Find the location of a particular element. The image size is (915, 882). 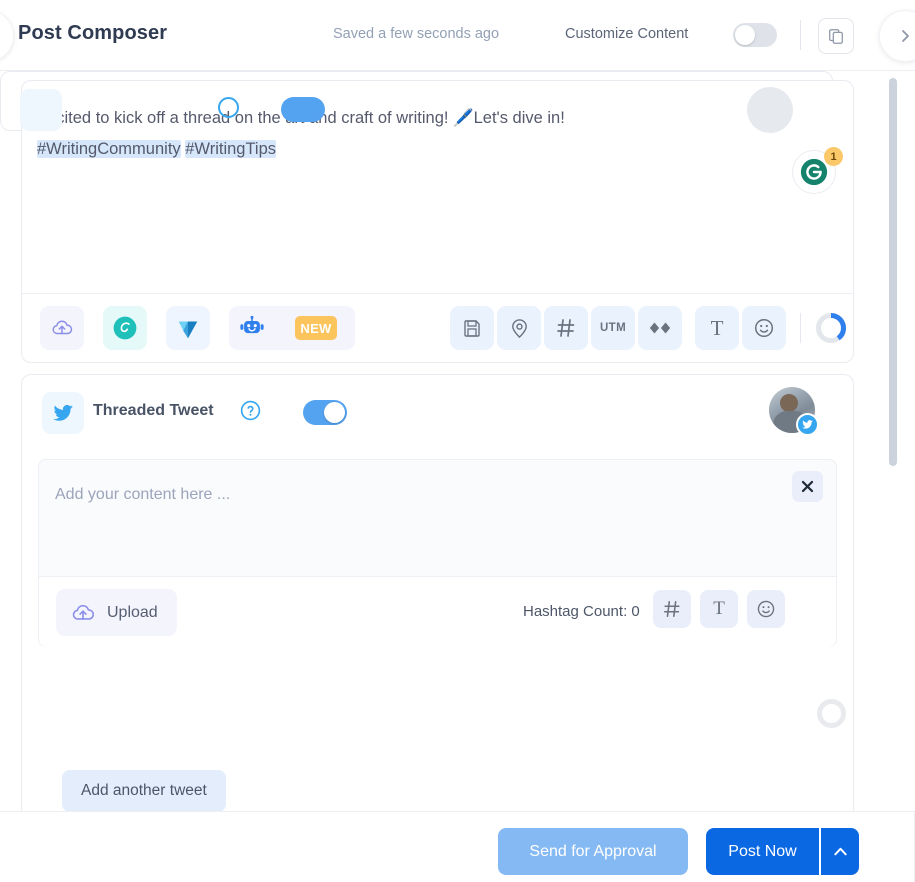

copy-icon is located at coordinates (836, 36).